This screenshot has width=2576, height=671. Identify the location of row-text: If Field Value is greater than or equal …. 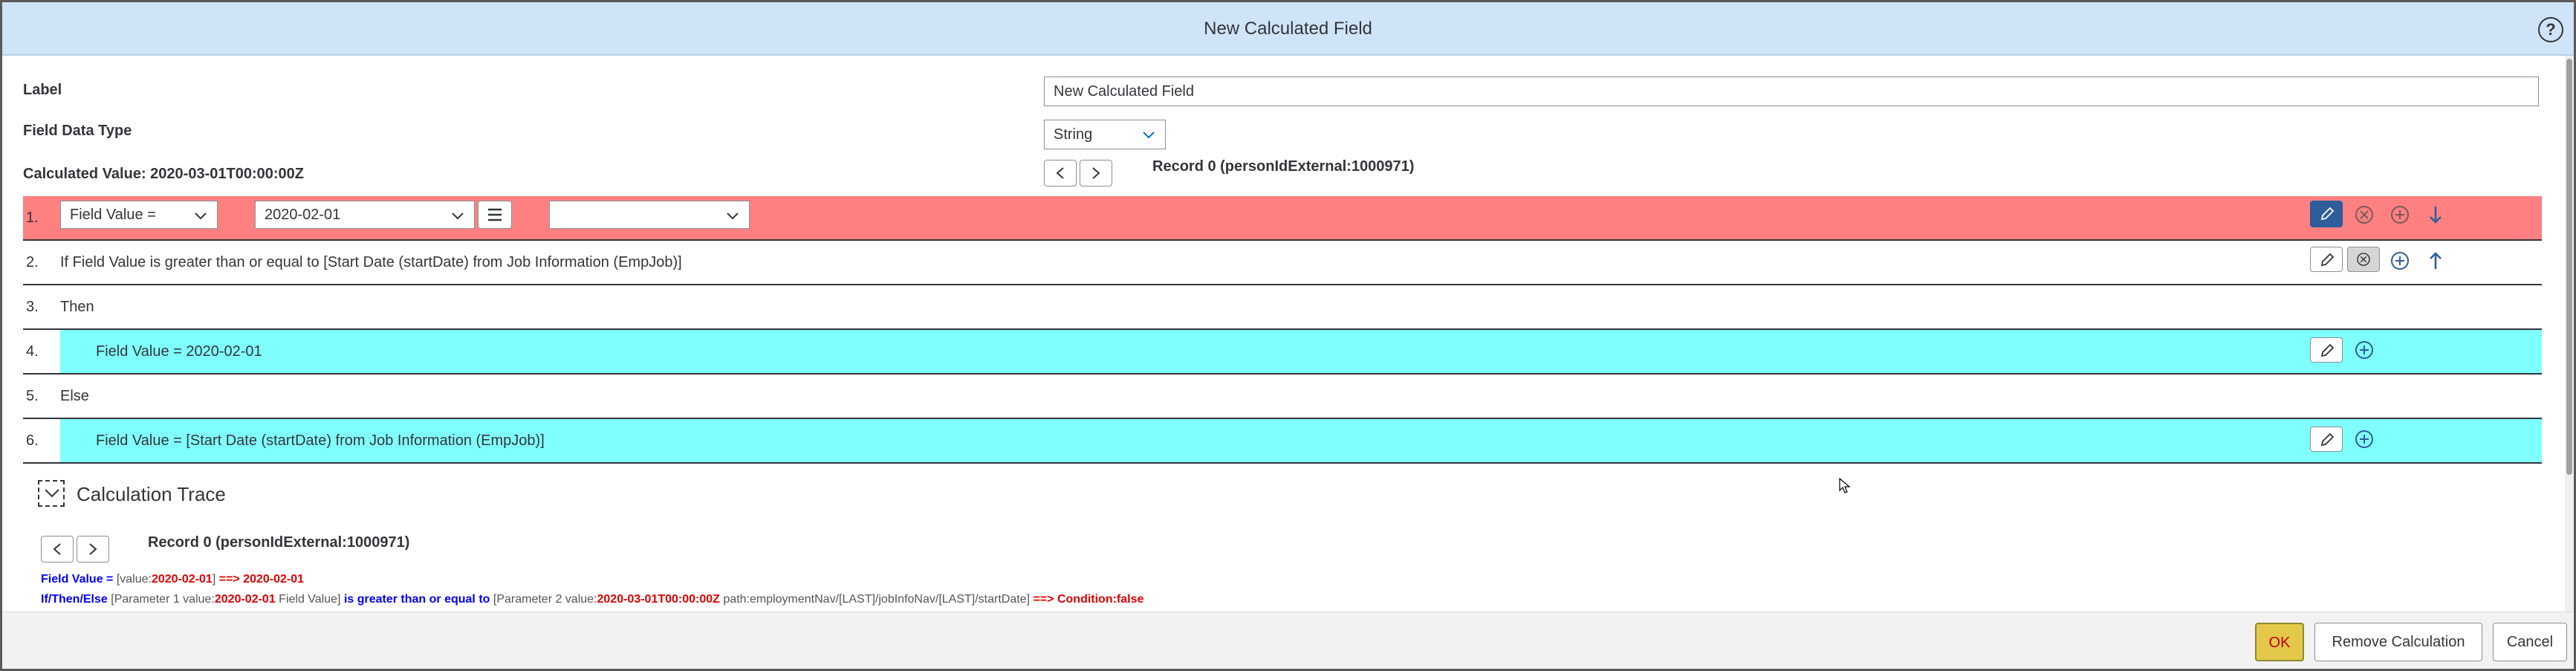
(371, 262).